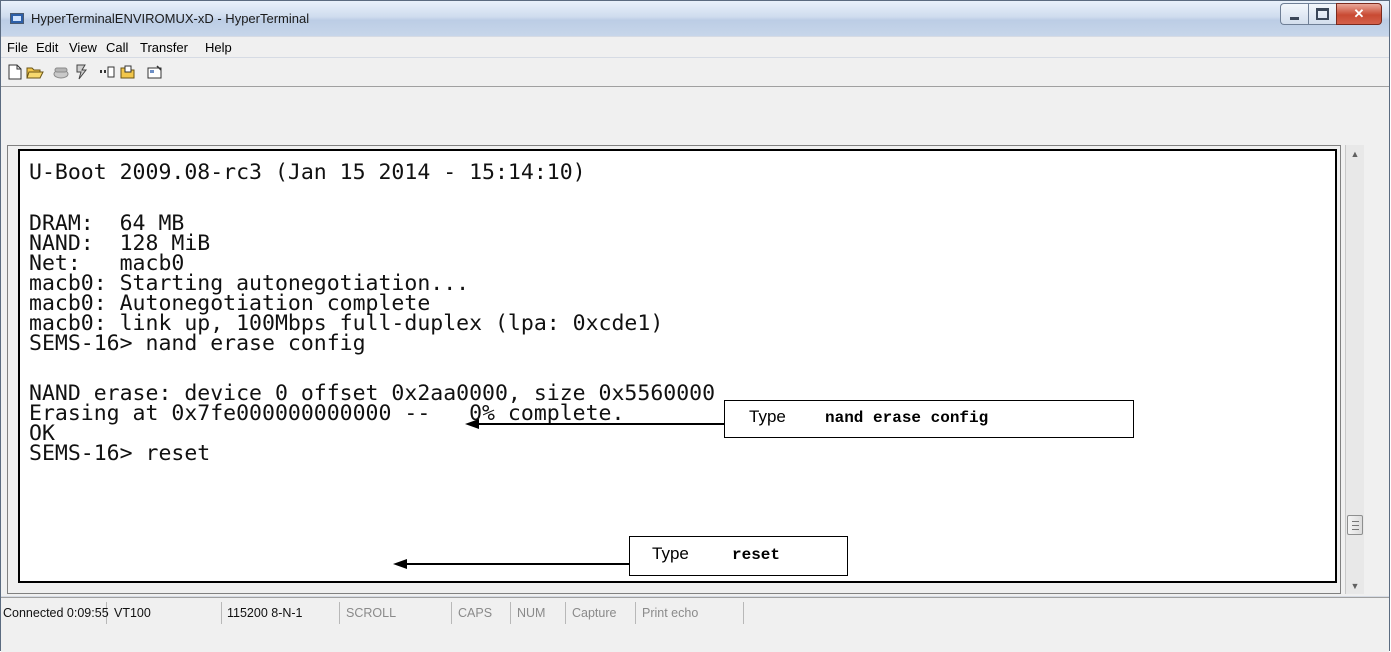 The width and height of the screenshot is (1391, 652). Describe the element at coordinates (55, 613) in the screenshot. I see `status-connection: Connected 0:09:55` at that location.